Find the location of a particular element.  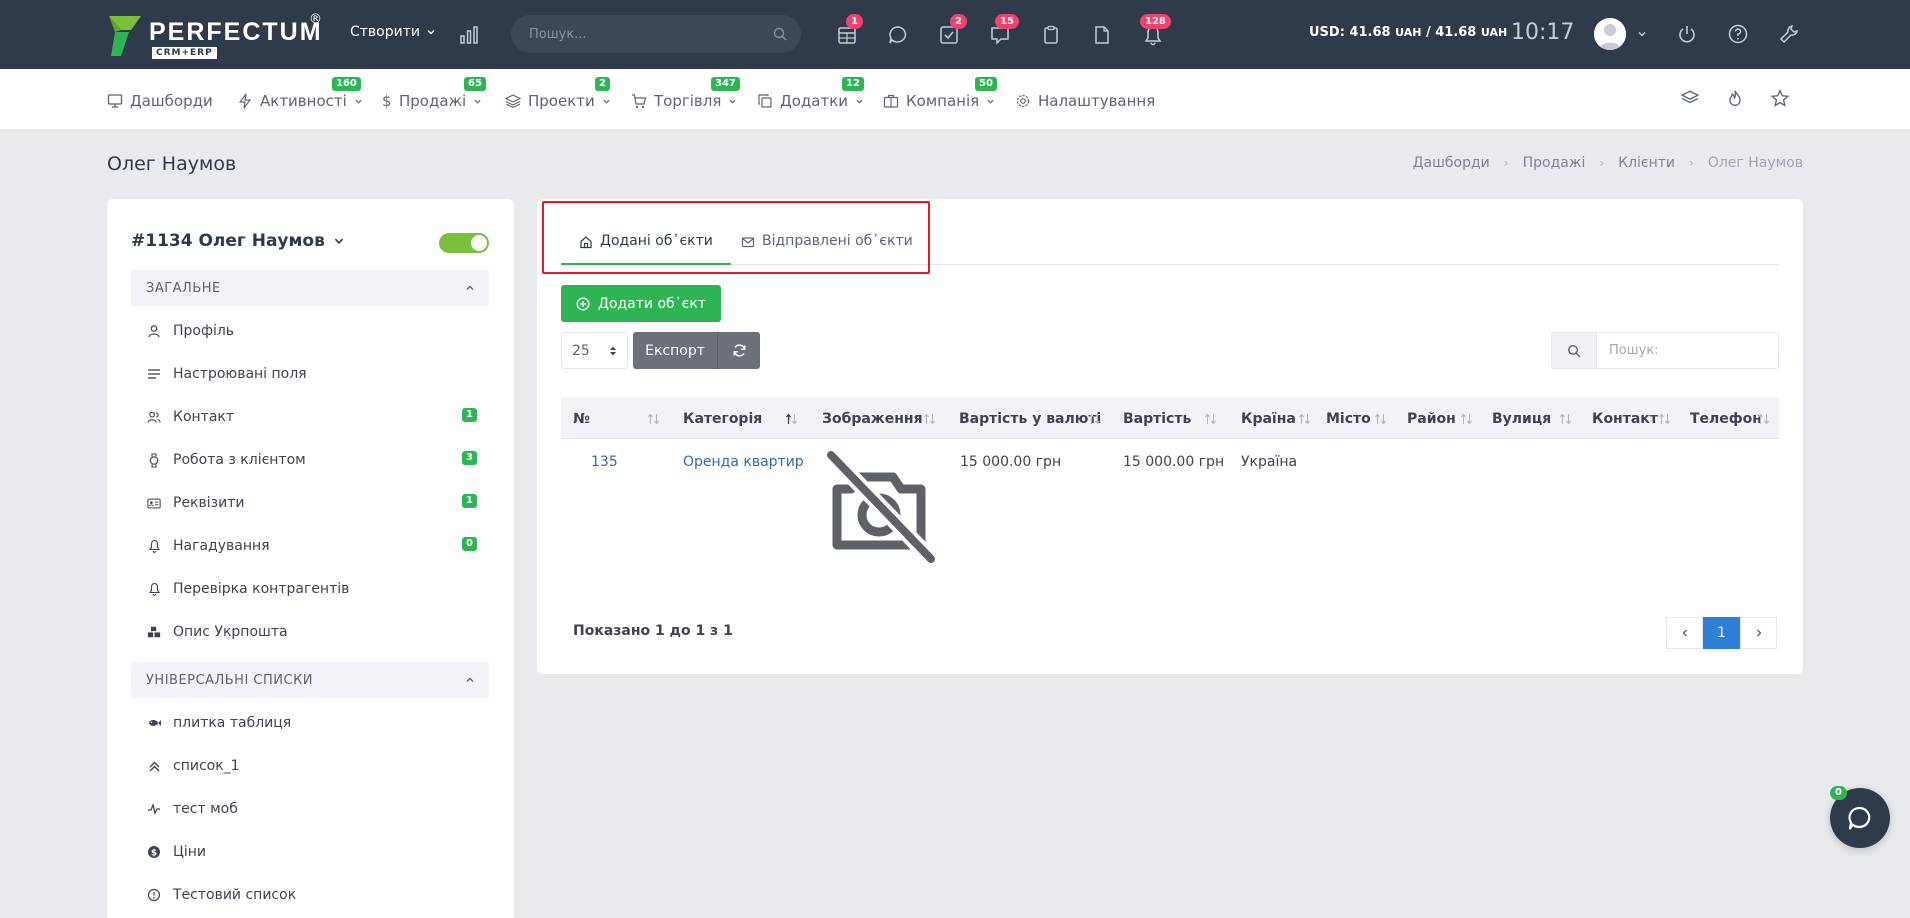

export-button: Експорт is located at coordinates (675, 350).